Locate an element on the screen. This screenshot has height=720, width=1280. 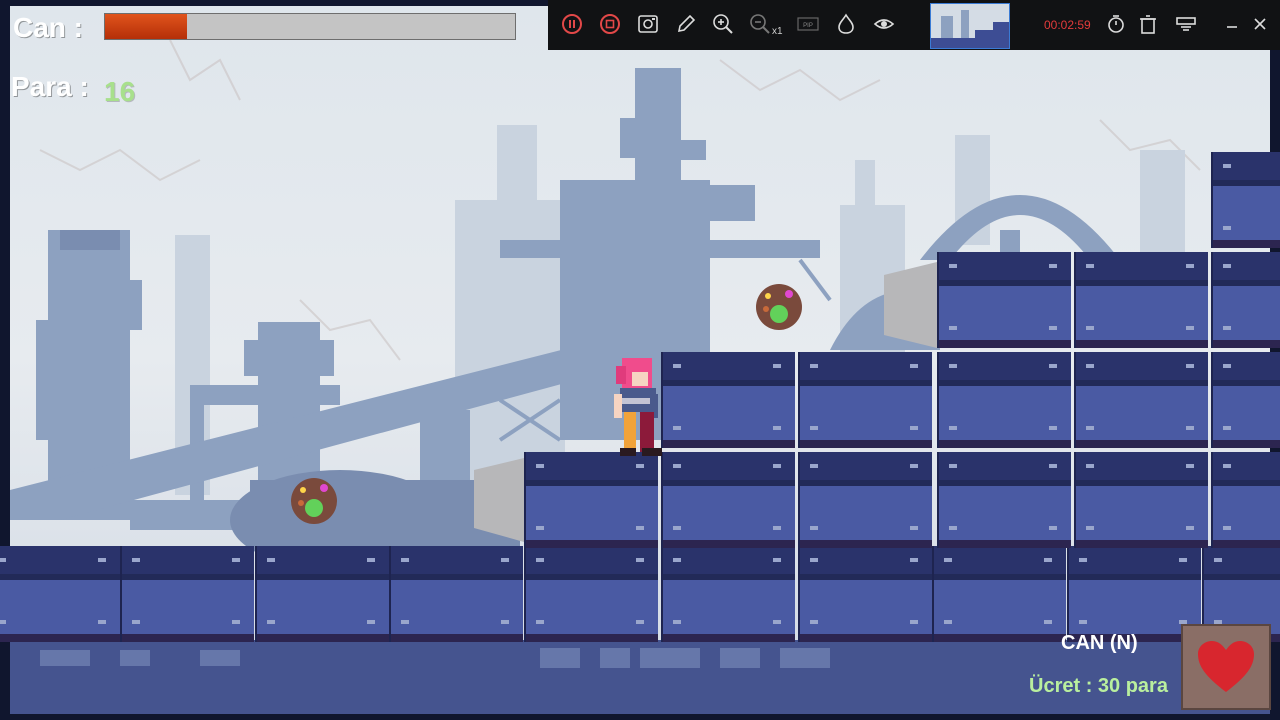
player-character is located at coordinates (638, 407).